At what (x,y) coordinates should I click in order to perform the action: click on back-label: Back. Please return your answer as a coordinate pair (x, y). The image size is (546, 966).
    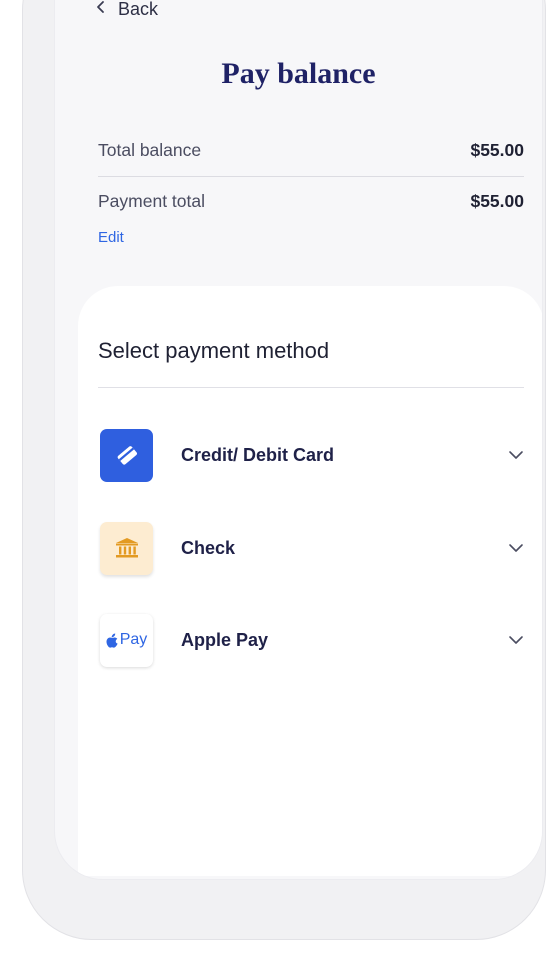
    Looking at the image, I should click on (138, 9).